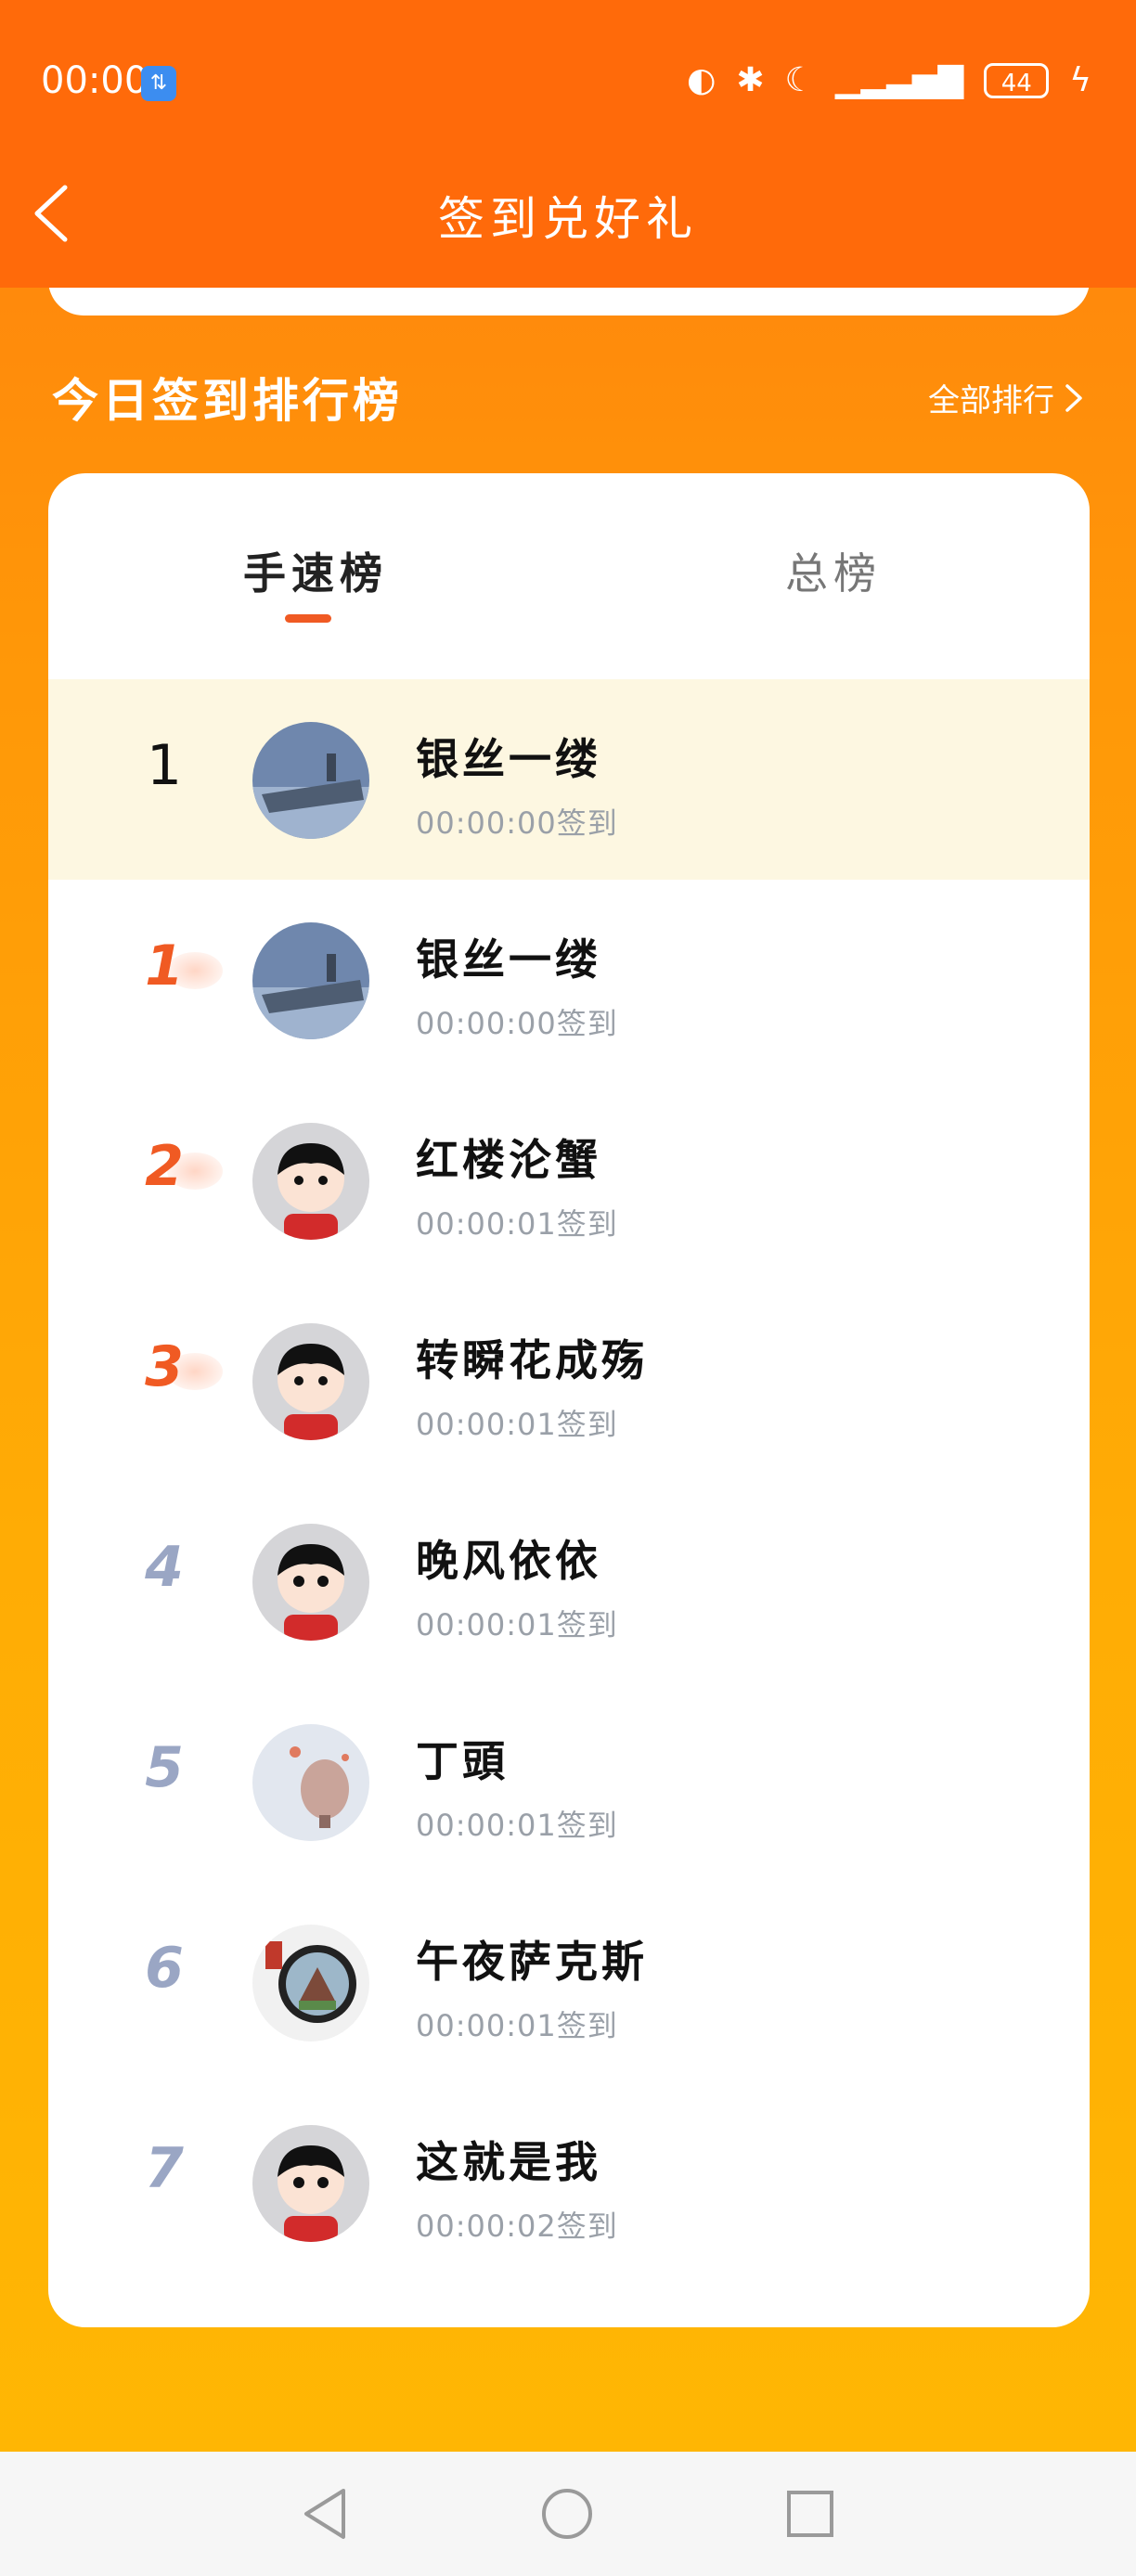 This screenshot has height=2576, width=1136. I want to click on user-name: 这就是我, so click(508, 2162).